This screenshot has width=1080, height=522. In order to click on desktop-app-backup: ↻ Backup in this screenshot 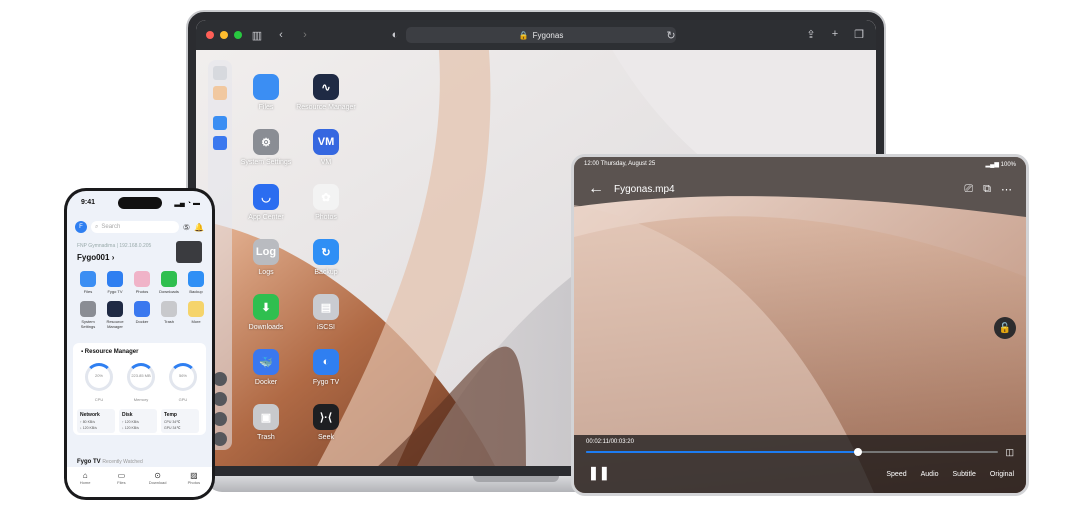, I will do `click(326, 257)`.